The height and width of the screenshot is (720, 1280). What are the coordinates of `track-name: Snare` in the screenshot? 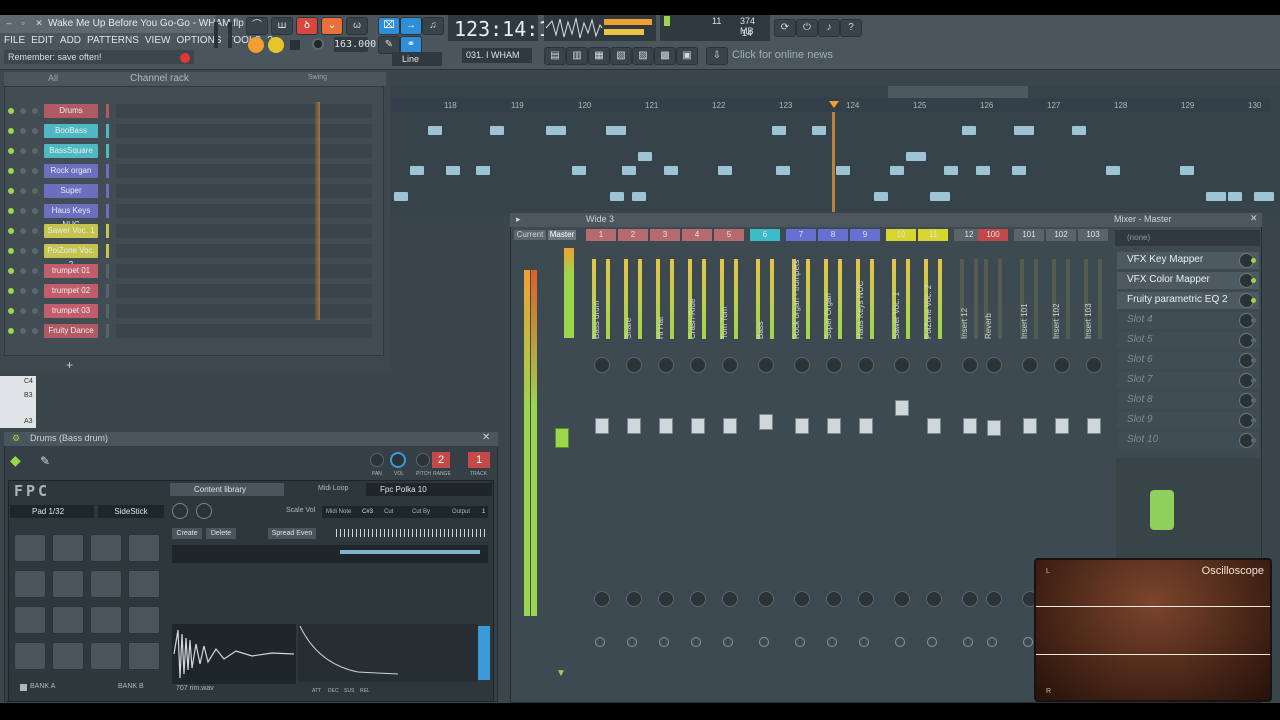 It's located at (631, 304).